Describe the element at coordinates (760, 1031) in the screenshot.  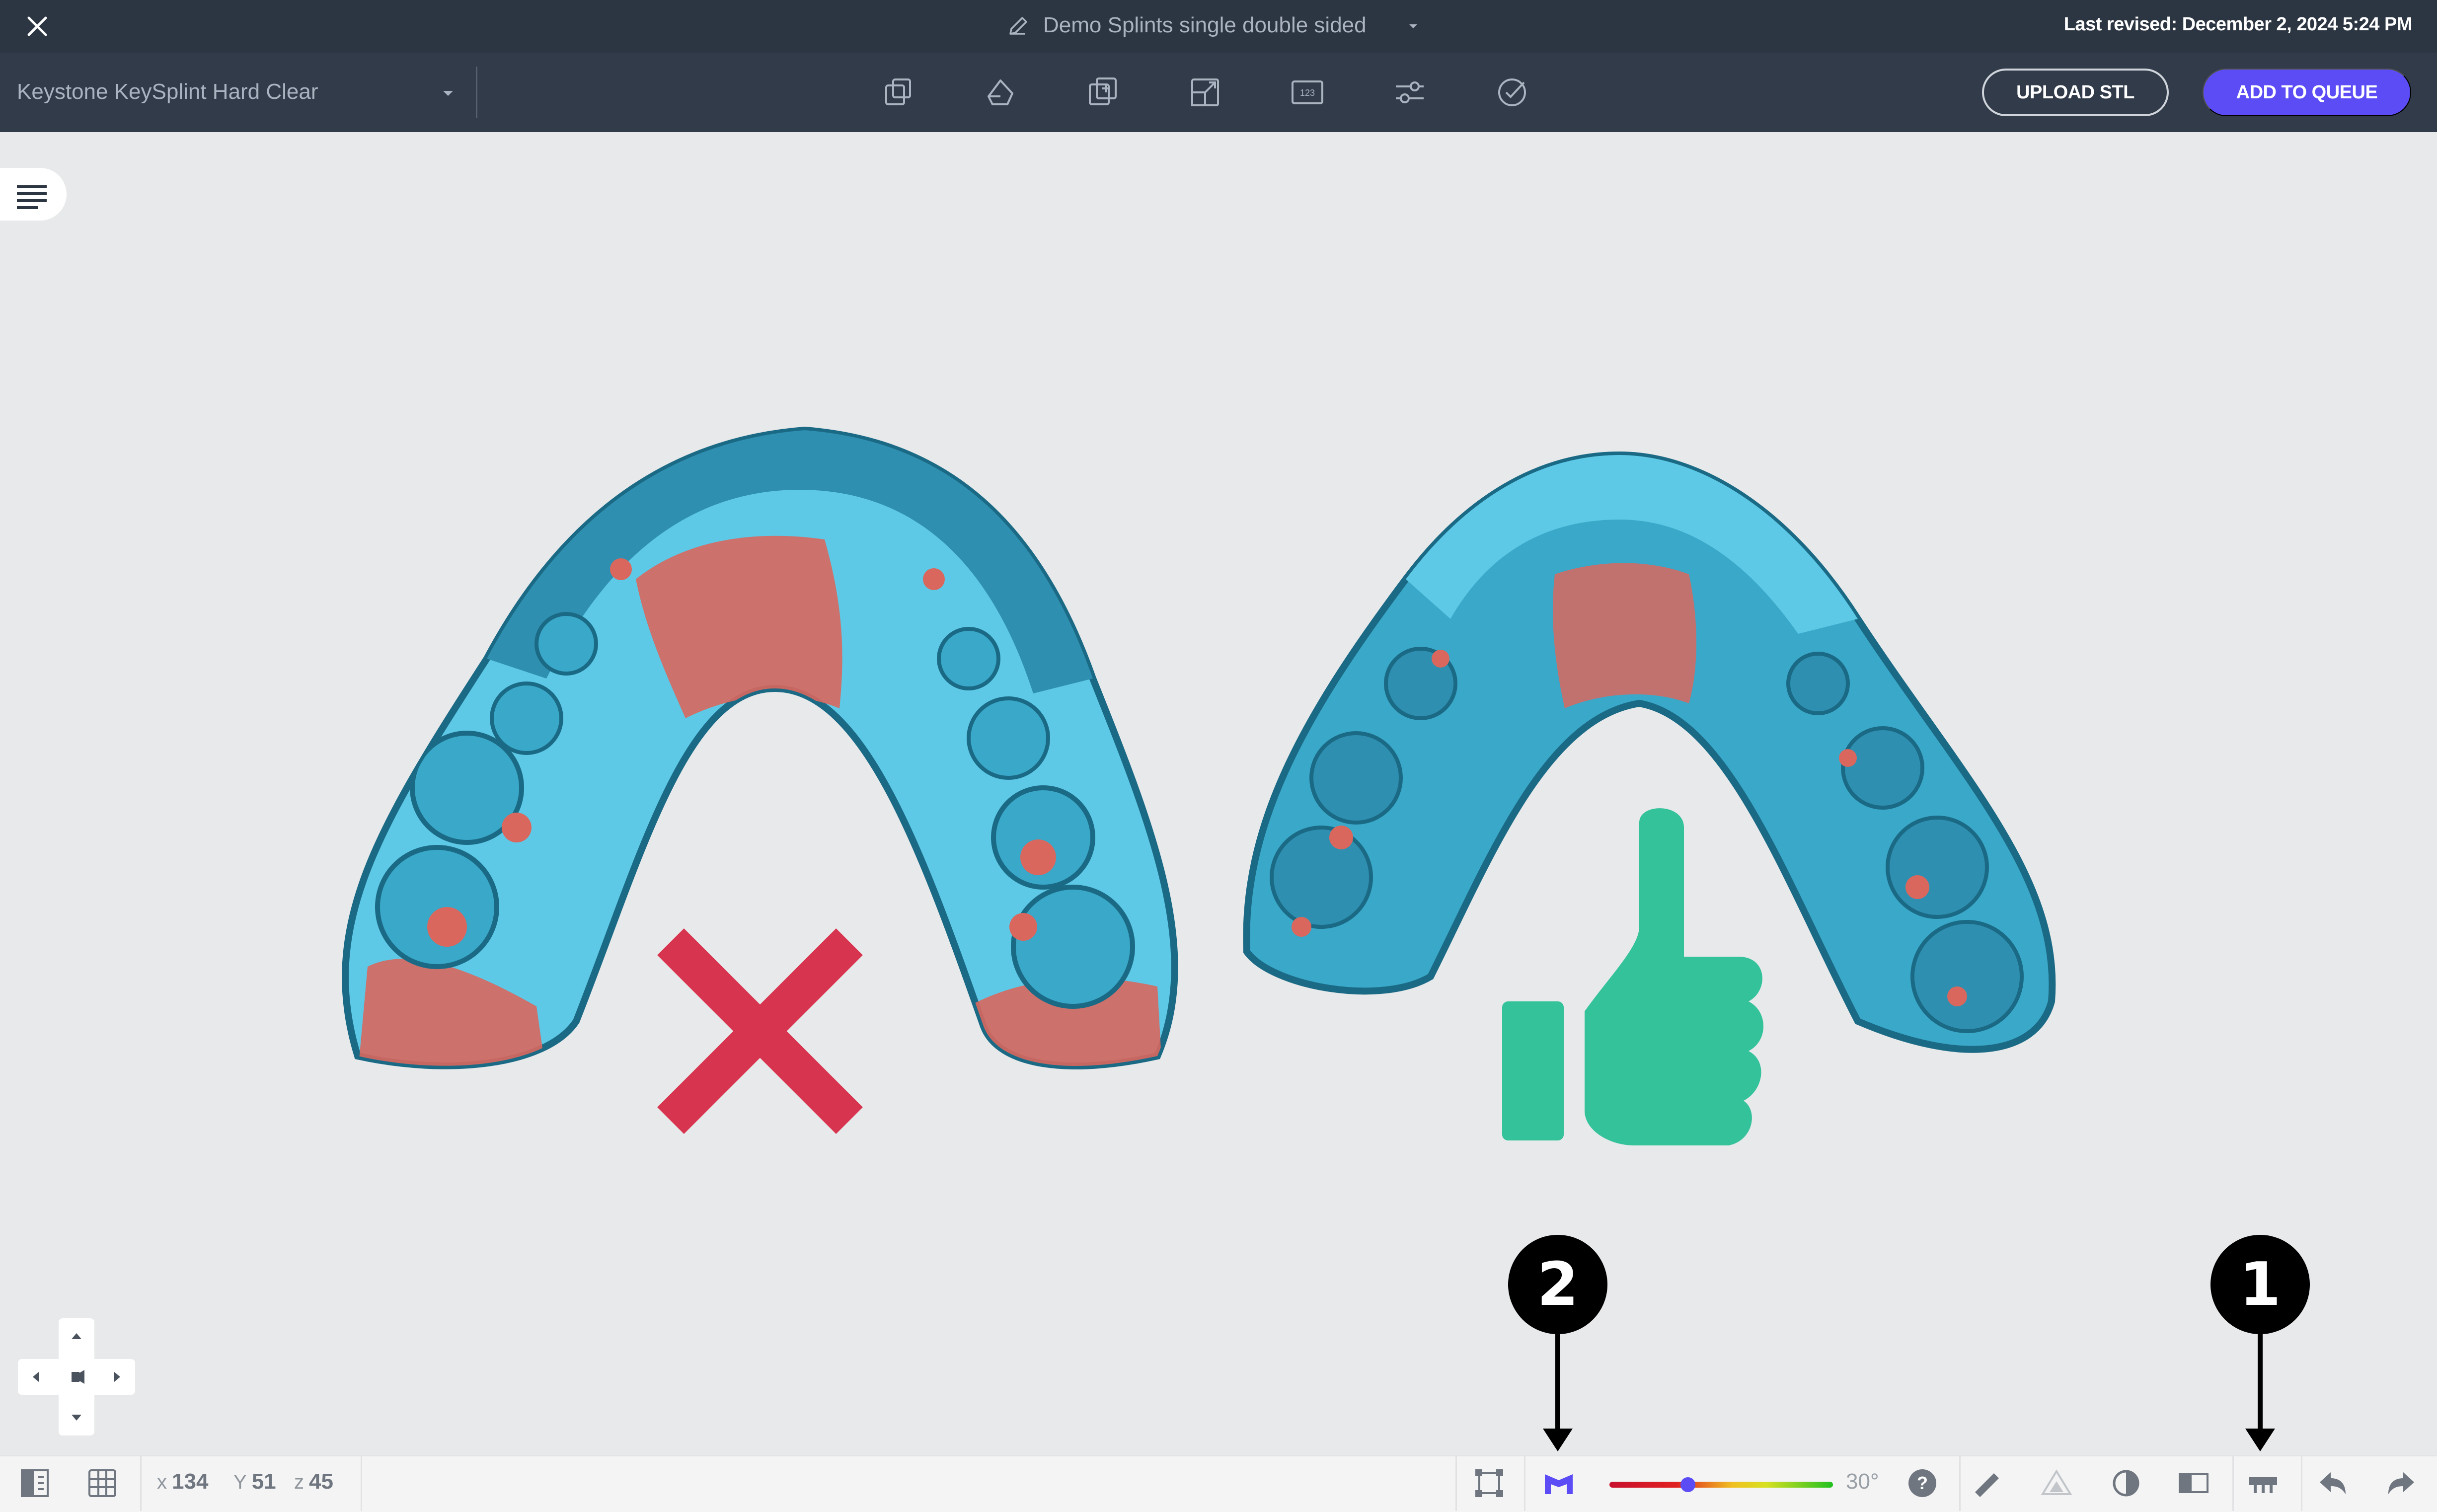
I see `bad-x-mark` at that location.